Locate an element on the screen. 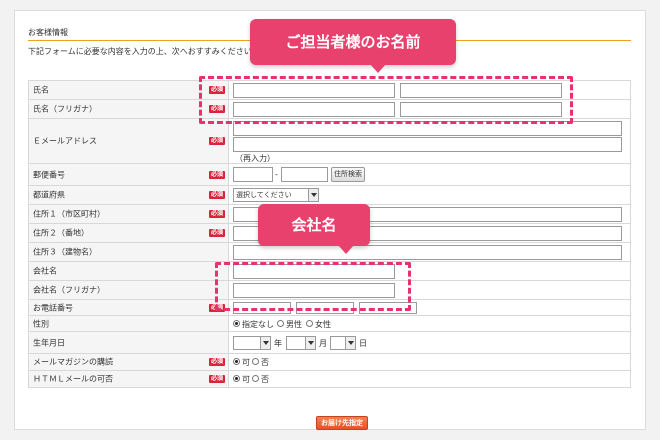 This screenshot has width=660, height=440. contact-name-callout: ご担当者様のお名前 is located at coordinates (353, 46).